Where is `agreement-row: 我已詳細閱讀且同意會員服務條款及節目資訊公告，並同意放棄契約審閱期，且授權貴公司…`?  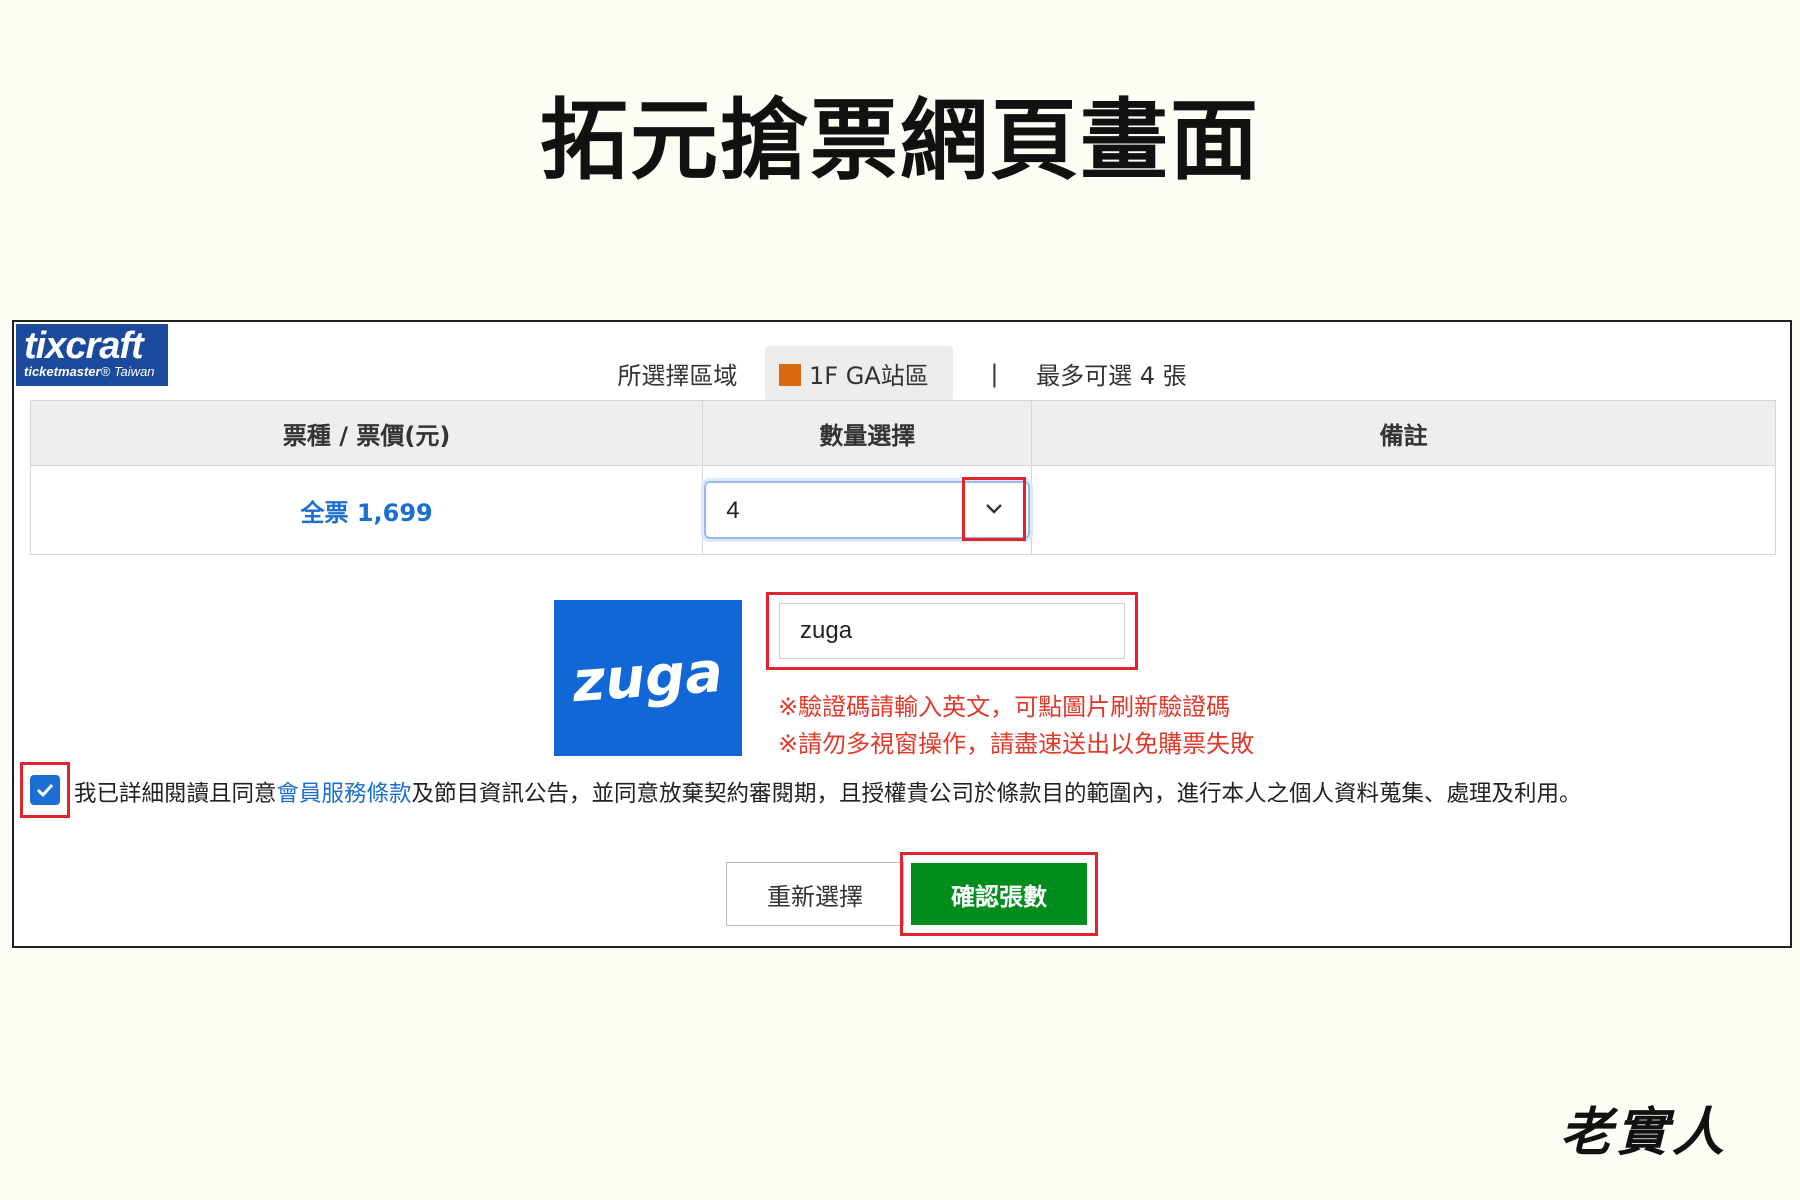 agreement-row: 我已詳細閱讀且同意會員服務條款及節目資訊公告，並同意放棄契約審閱期，且授權貴公司… is located at coordinates (906, 792).